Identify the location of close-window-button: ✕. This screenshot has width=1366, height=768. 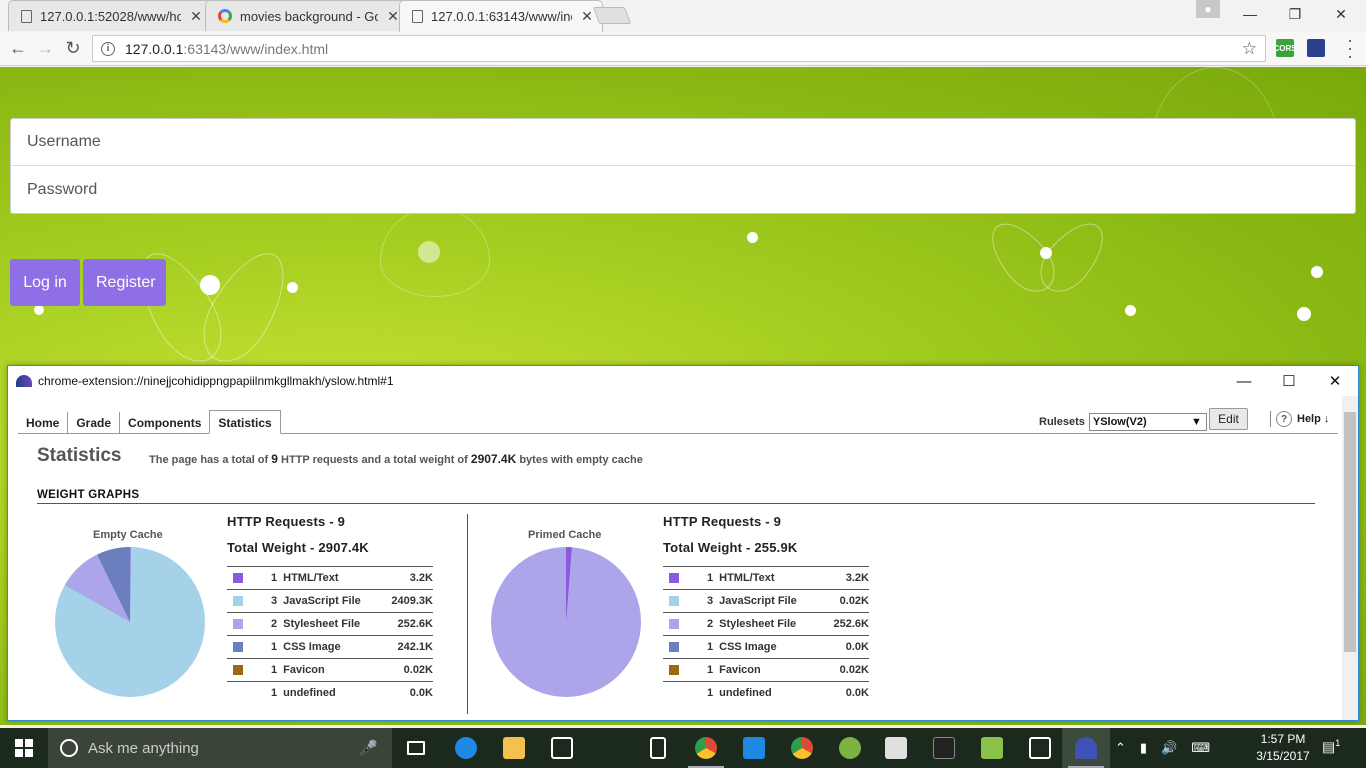
(1341, 14).